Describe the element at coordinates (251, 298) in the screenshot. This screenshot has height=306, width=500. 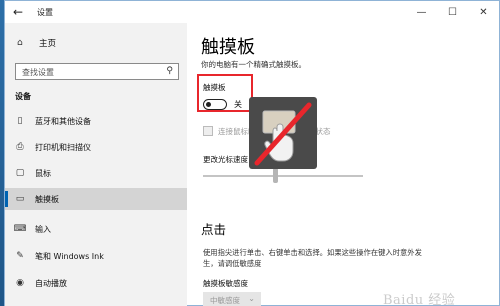
I see `chevron-down-icon: ⌄` at that location.